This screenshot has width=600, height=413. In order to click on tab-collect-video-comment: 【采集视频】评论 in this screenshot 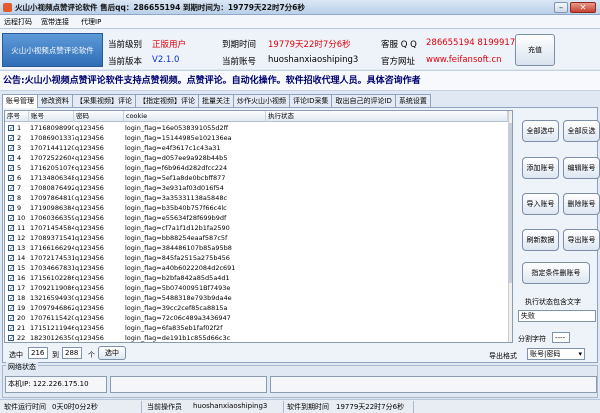, I will do `click(104, 100)`.